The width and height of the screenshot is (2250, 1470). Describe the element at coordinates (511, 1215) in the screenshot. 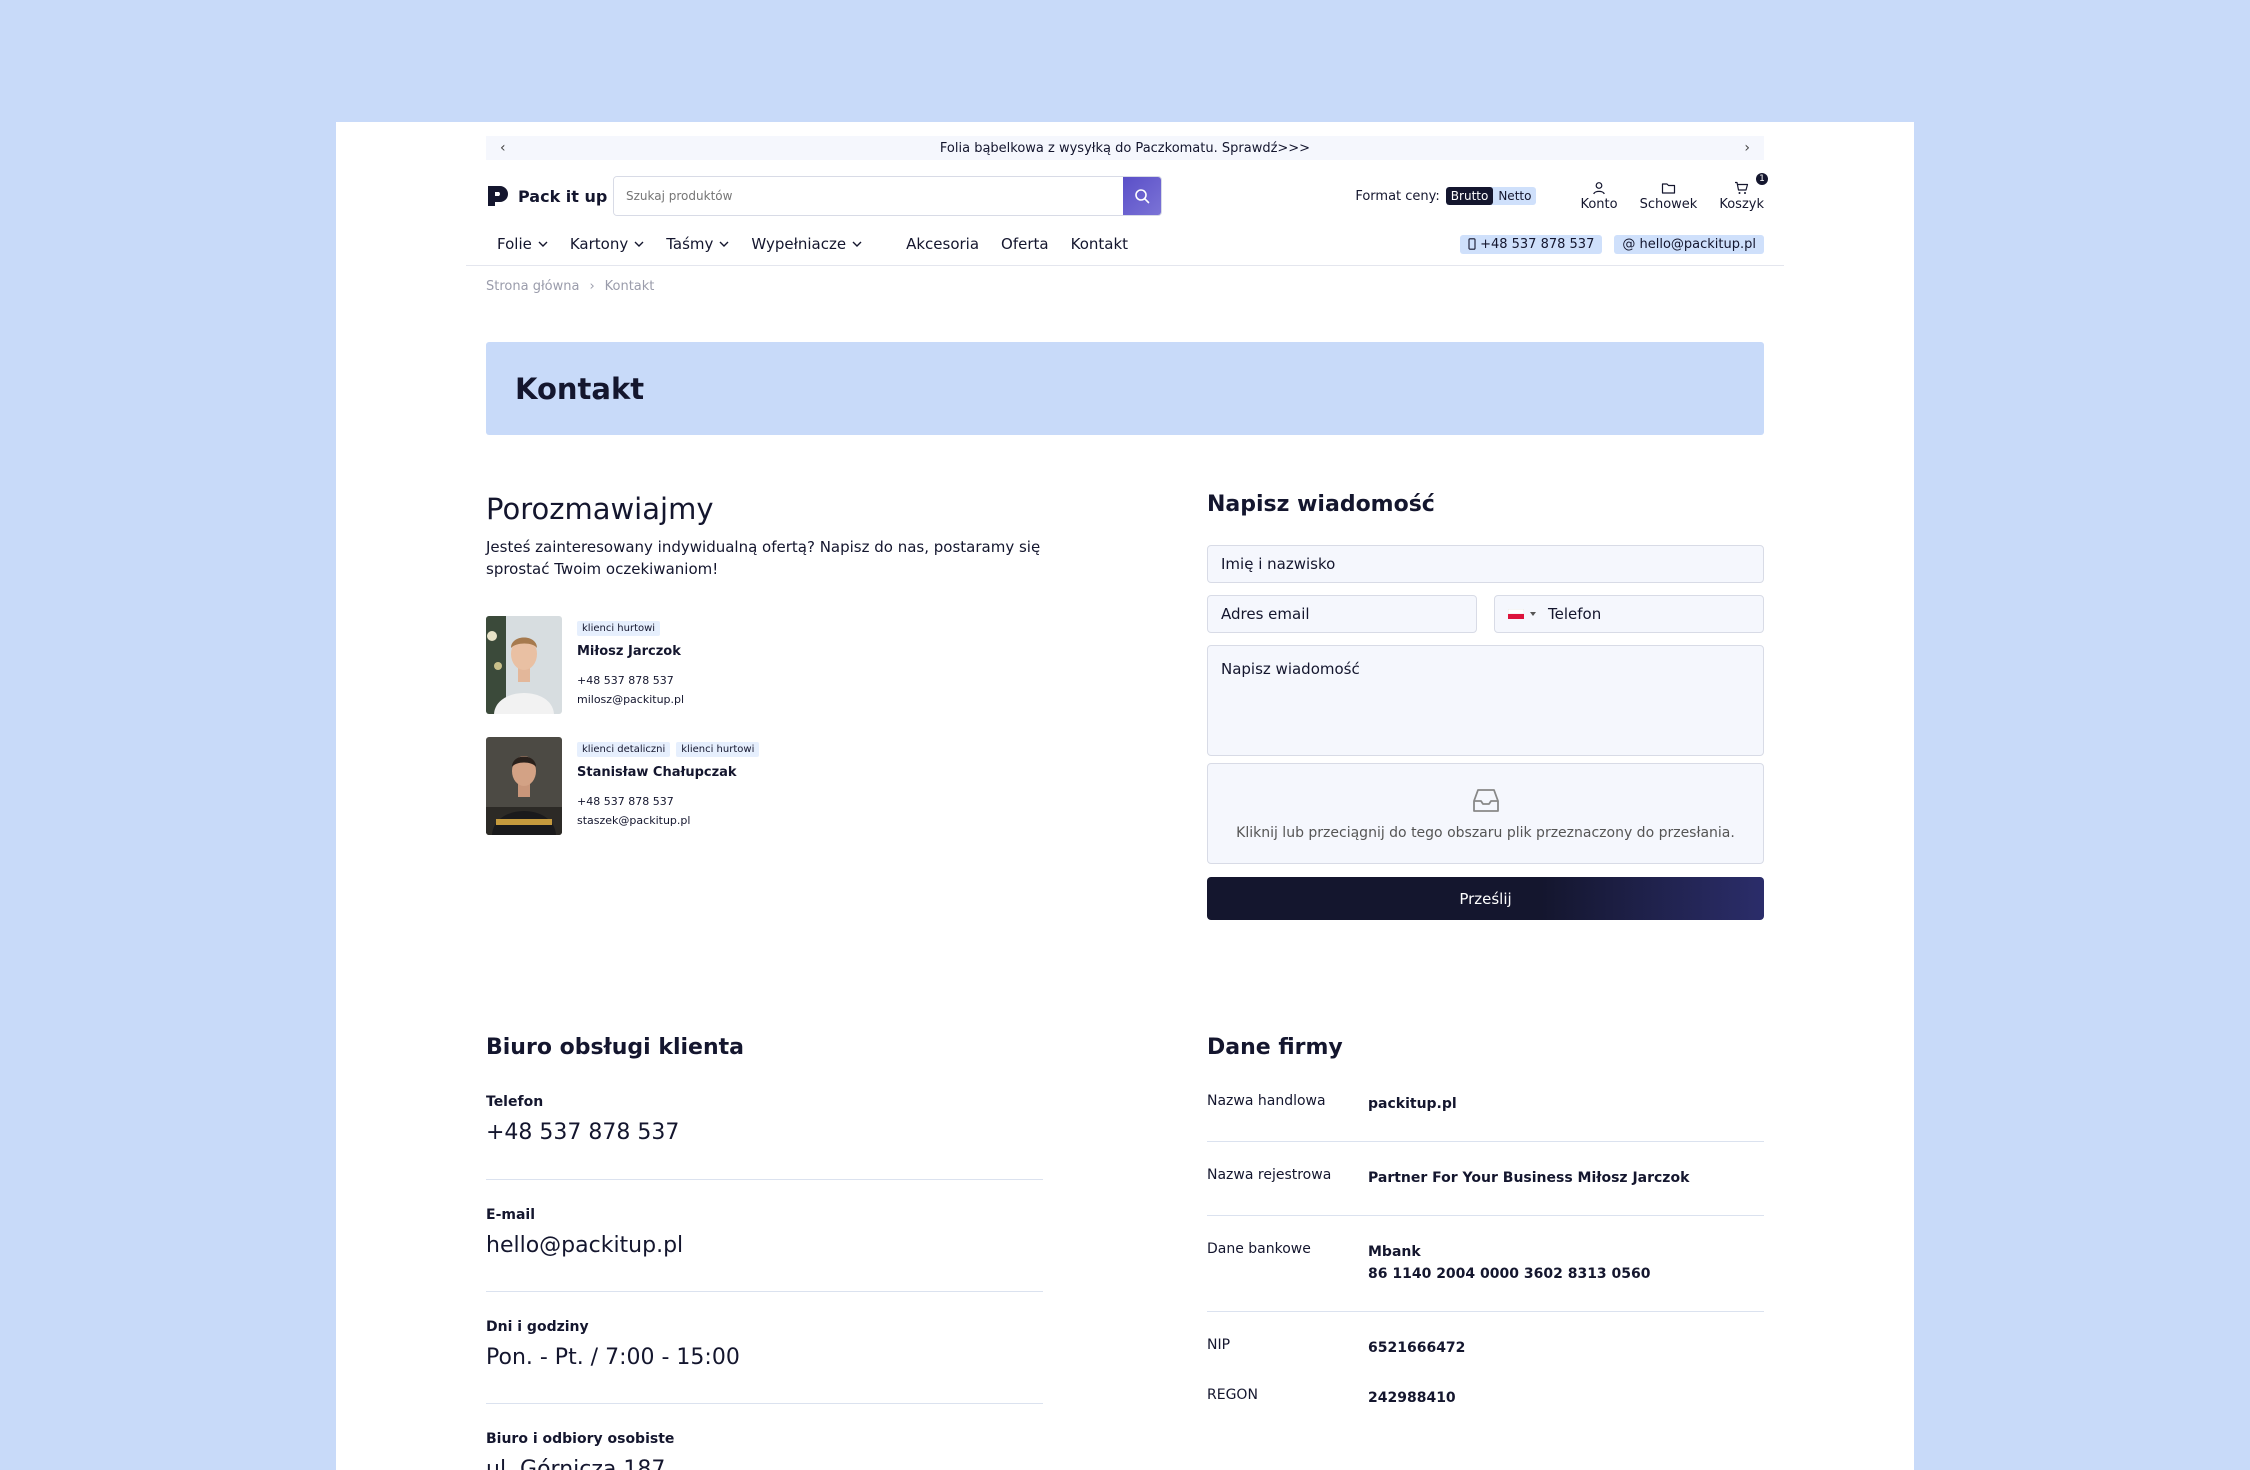

I see `office-email-label: E-mail` at that location.